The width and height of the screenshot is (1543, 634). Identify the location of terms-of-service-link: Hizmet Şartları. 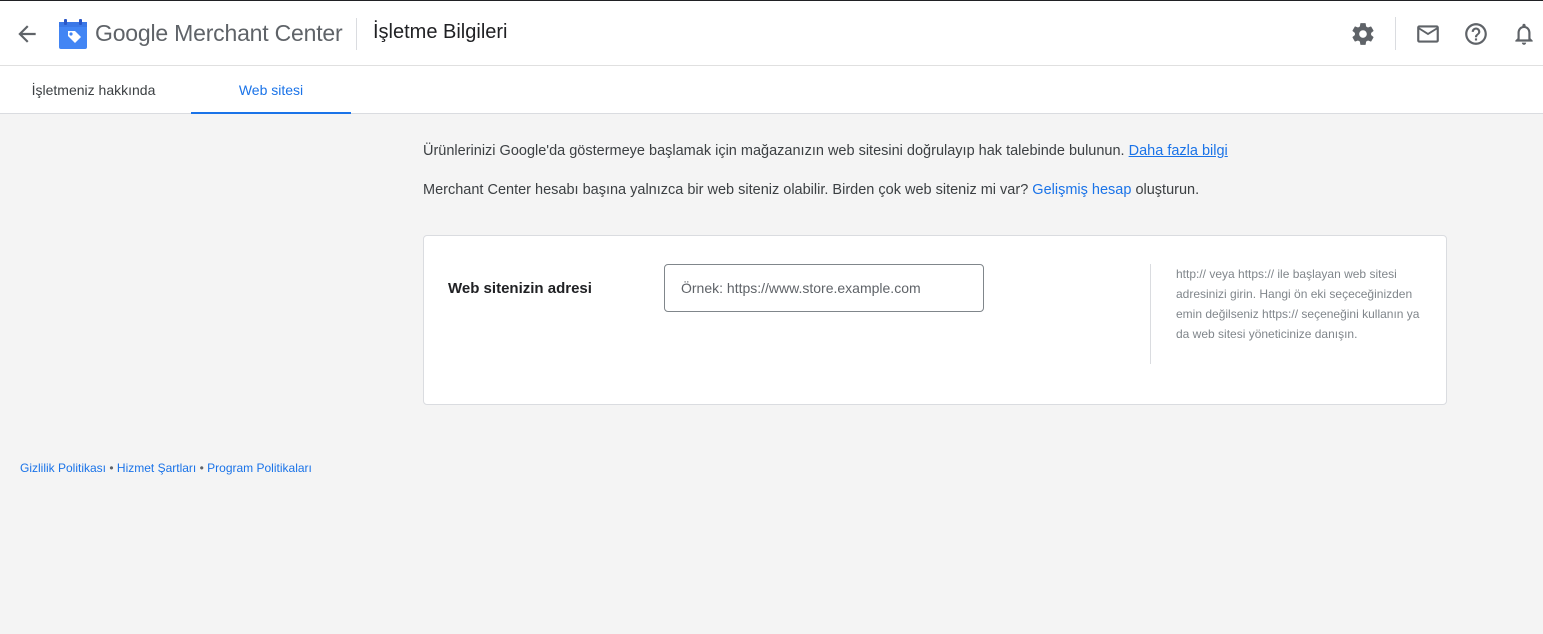
(156, 468).